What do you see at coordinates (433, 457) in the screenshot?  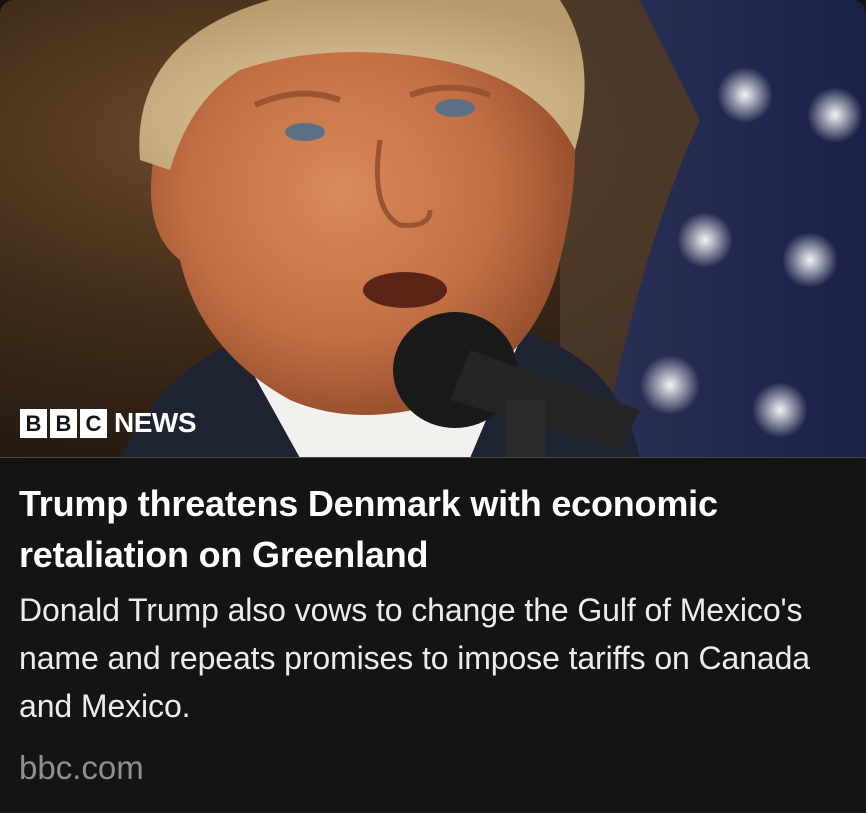 I see `card-divider` at bounding box center [433, 457].